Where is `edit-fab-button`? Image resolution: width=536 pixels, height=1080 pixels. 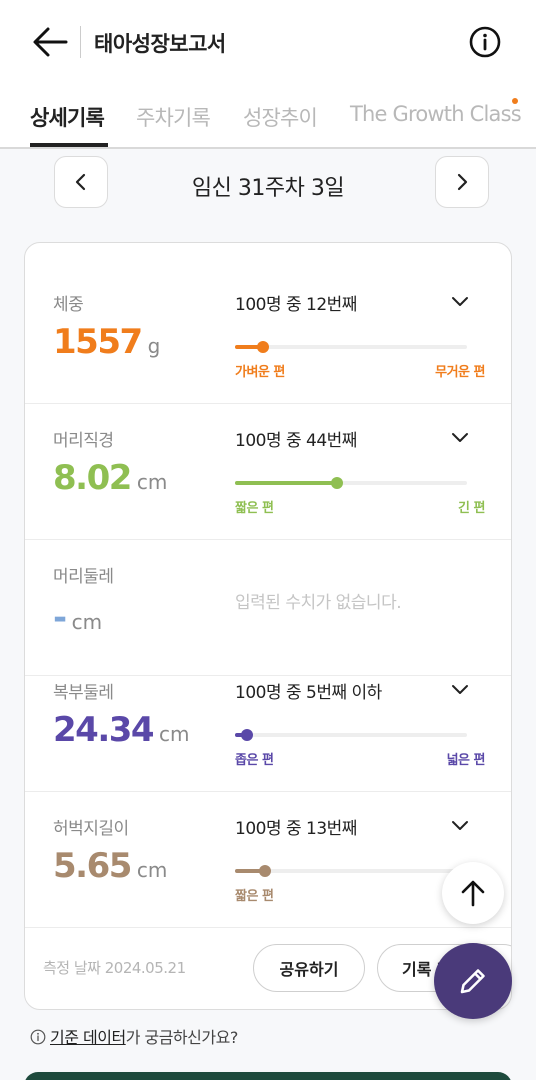
edit-fab-button is located at coordinates (473, 981).